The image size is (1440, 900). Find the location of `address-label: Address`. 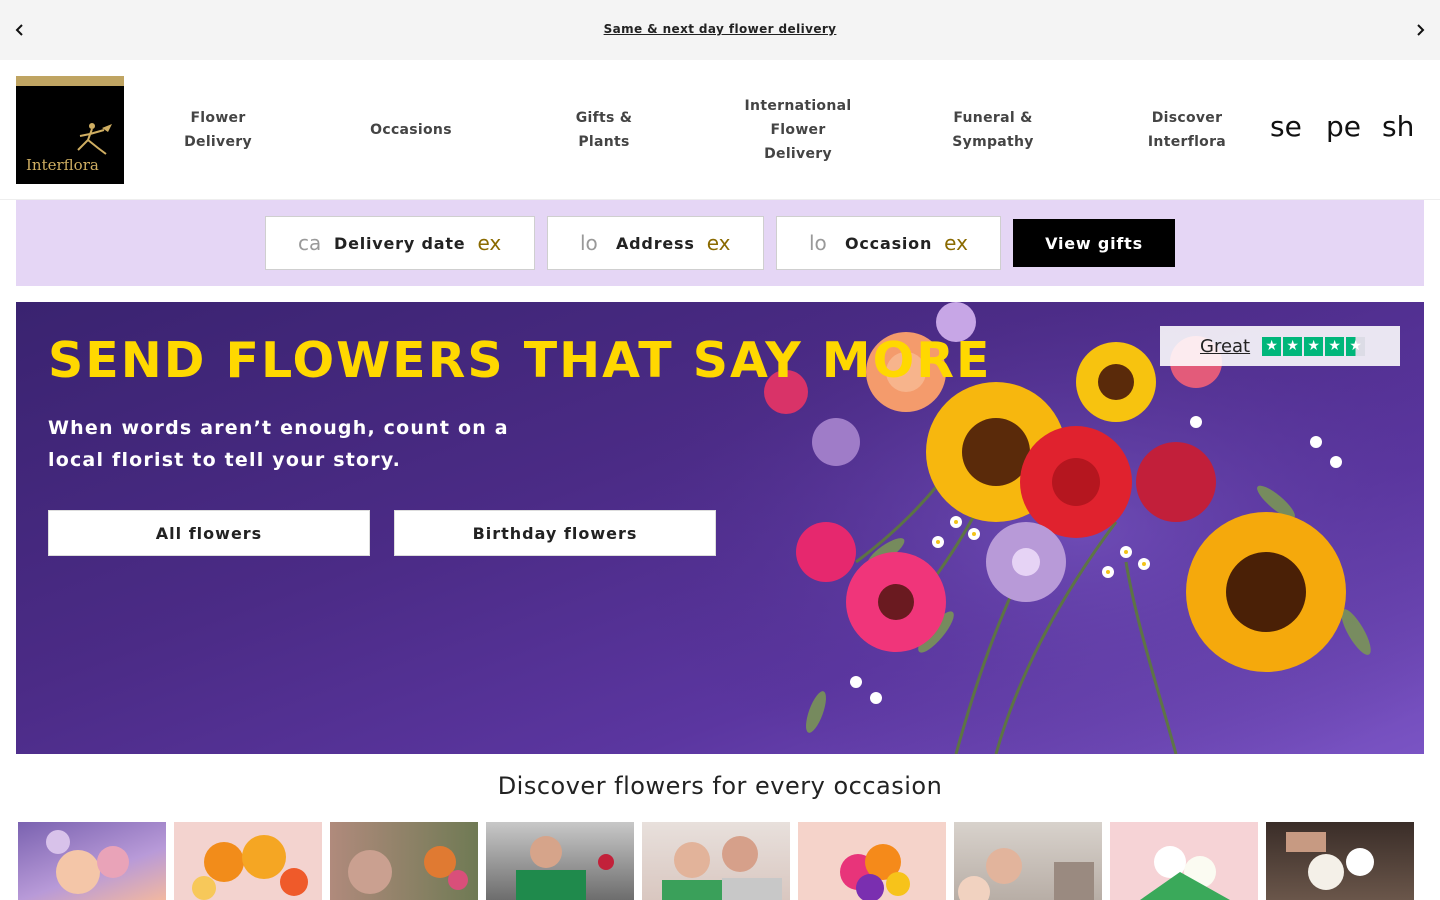

address-label: Address is located at coordinates (655, 243).